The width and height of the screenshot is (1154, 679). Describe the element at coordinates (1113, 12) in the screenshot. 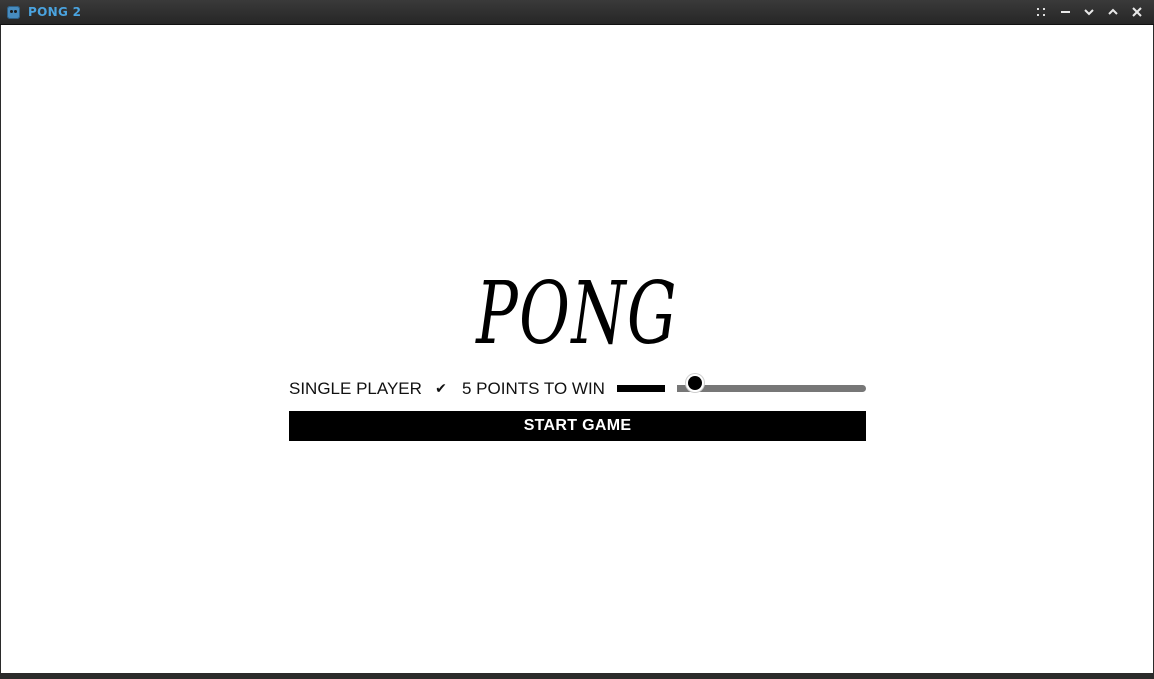

I see `chevron-up-icon` at that location.